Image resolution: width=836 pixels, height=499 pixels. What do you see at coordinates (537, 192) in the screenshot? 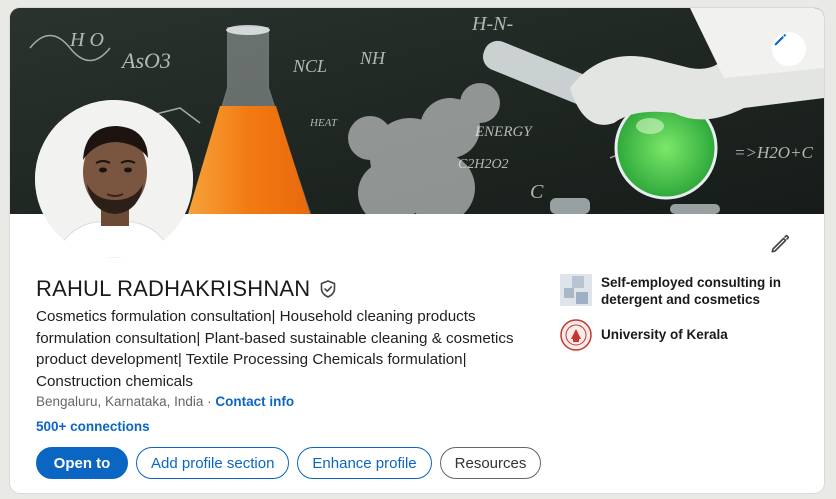
I see `banner-formula-9: C` at bounding box center [537, 192].